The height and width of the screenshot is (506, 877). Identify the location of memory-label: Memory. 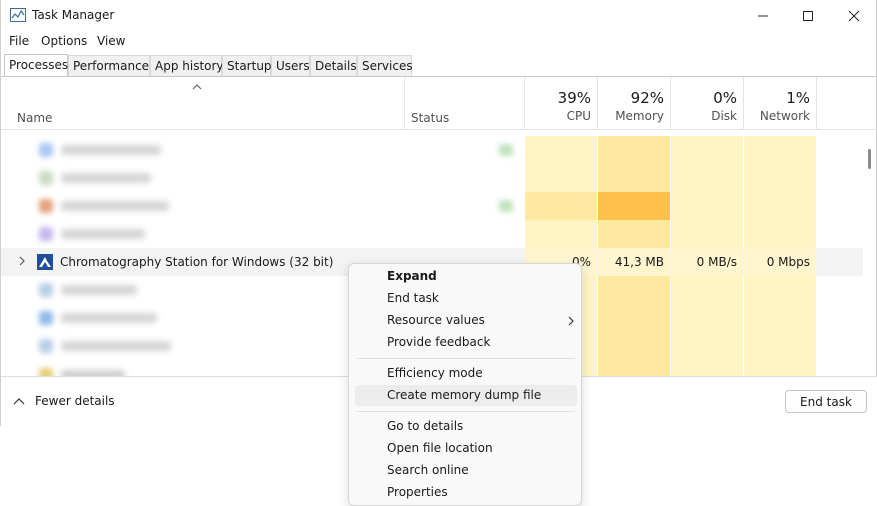
(639, 116).